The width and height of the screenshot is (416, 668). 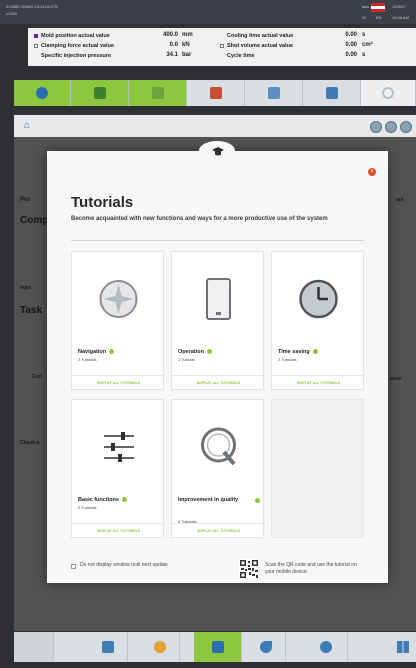 What do you see at coordinates (379, 17) in the screenshot?
I see `language-code: EN` at bounding box center [379, 17].